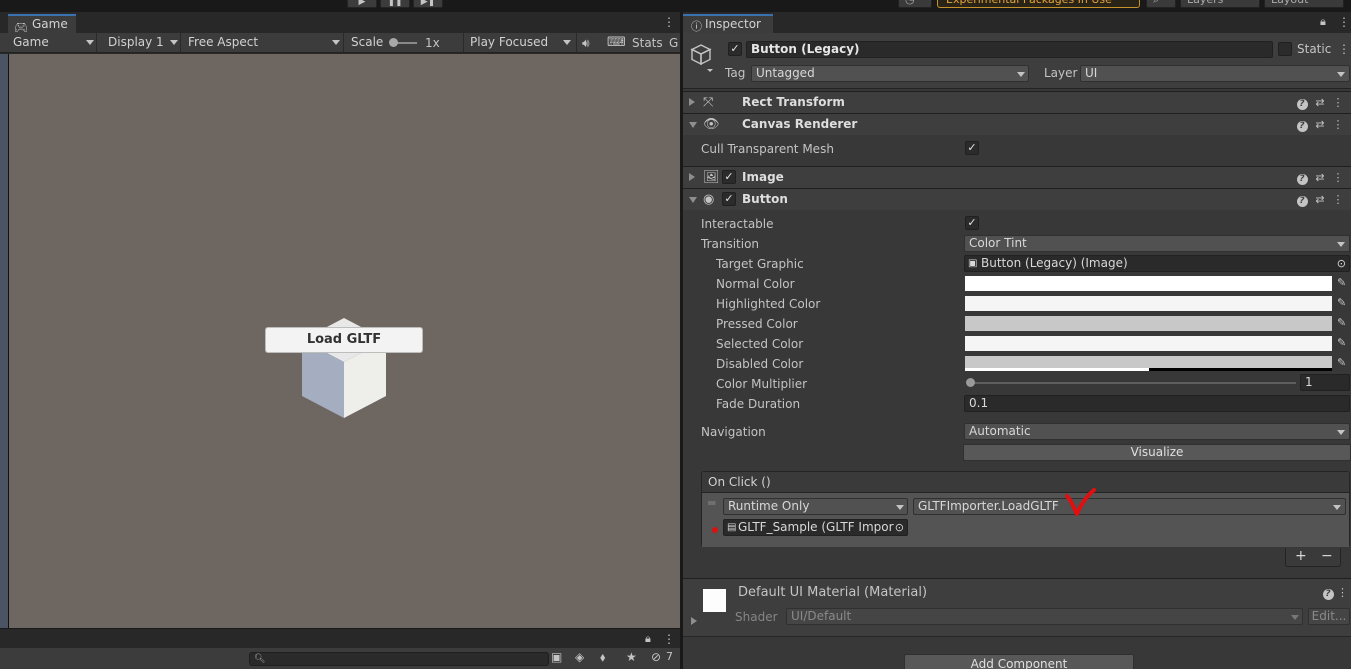 The height and width of the screenshot is (669, 1351). Describe the element at coordinates (1017, 177) in the screenshot. I see `image-header: 🖼︎ ✓ Image ? ⇄ ⋮` at that location.